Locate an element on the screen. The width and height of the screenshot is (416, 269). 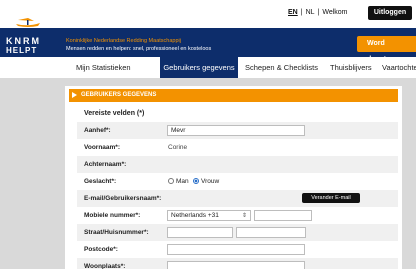
woonplaats-row: Woonplaats*: is located at coordinates (237, 263).